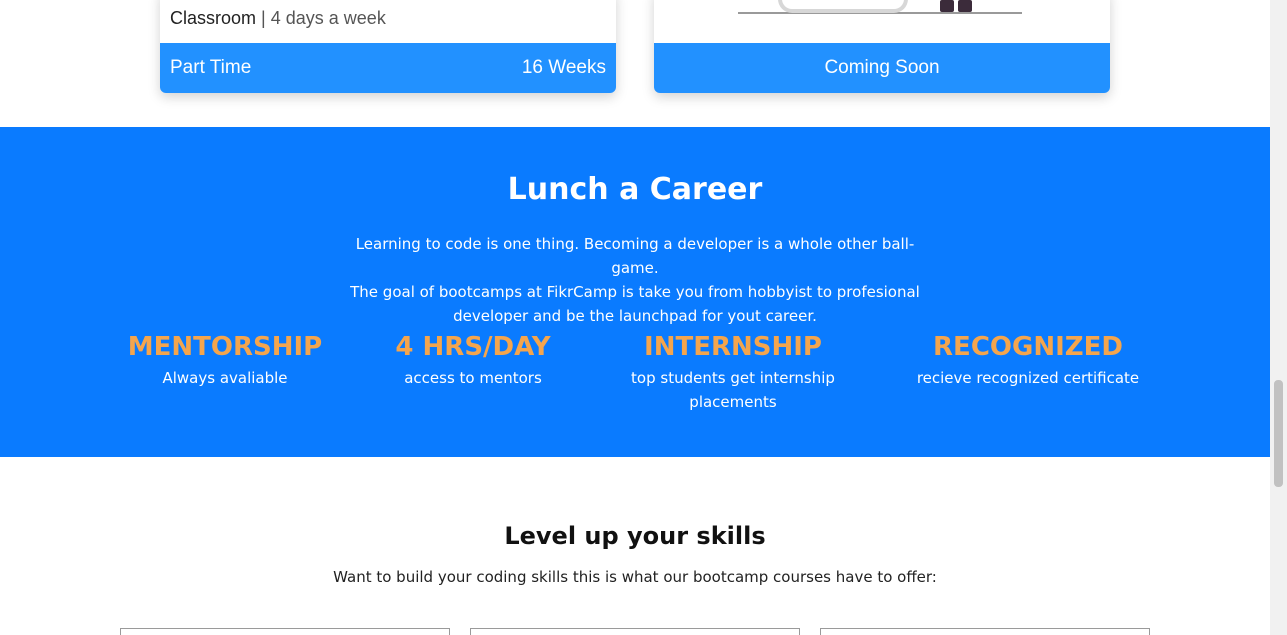 The height and width of the screenshot is (635, 1287). I want to click on stat-title: 4 HRS/DAY, so click(473, 347).